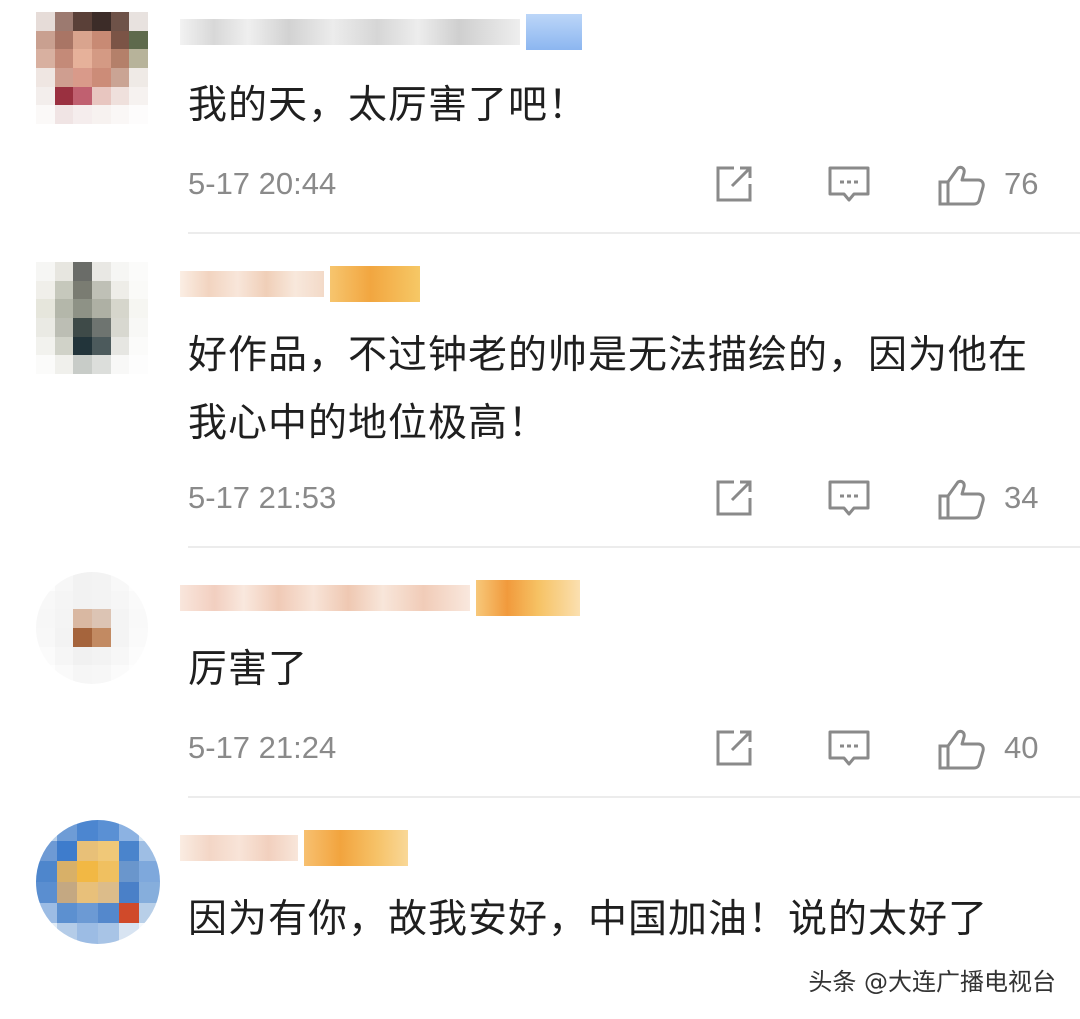 The height and width of the screenshot is (1019, 1080). I want to click on like-count: 76, so click(1021, 183).